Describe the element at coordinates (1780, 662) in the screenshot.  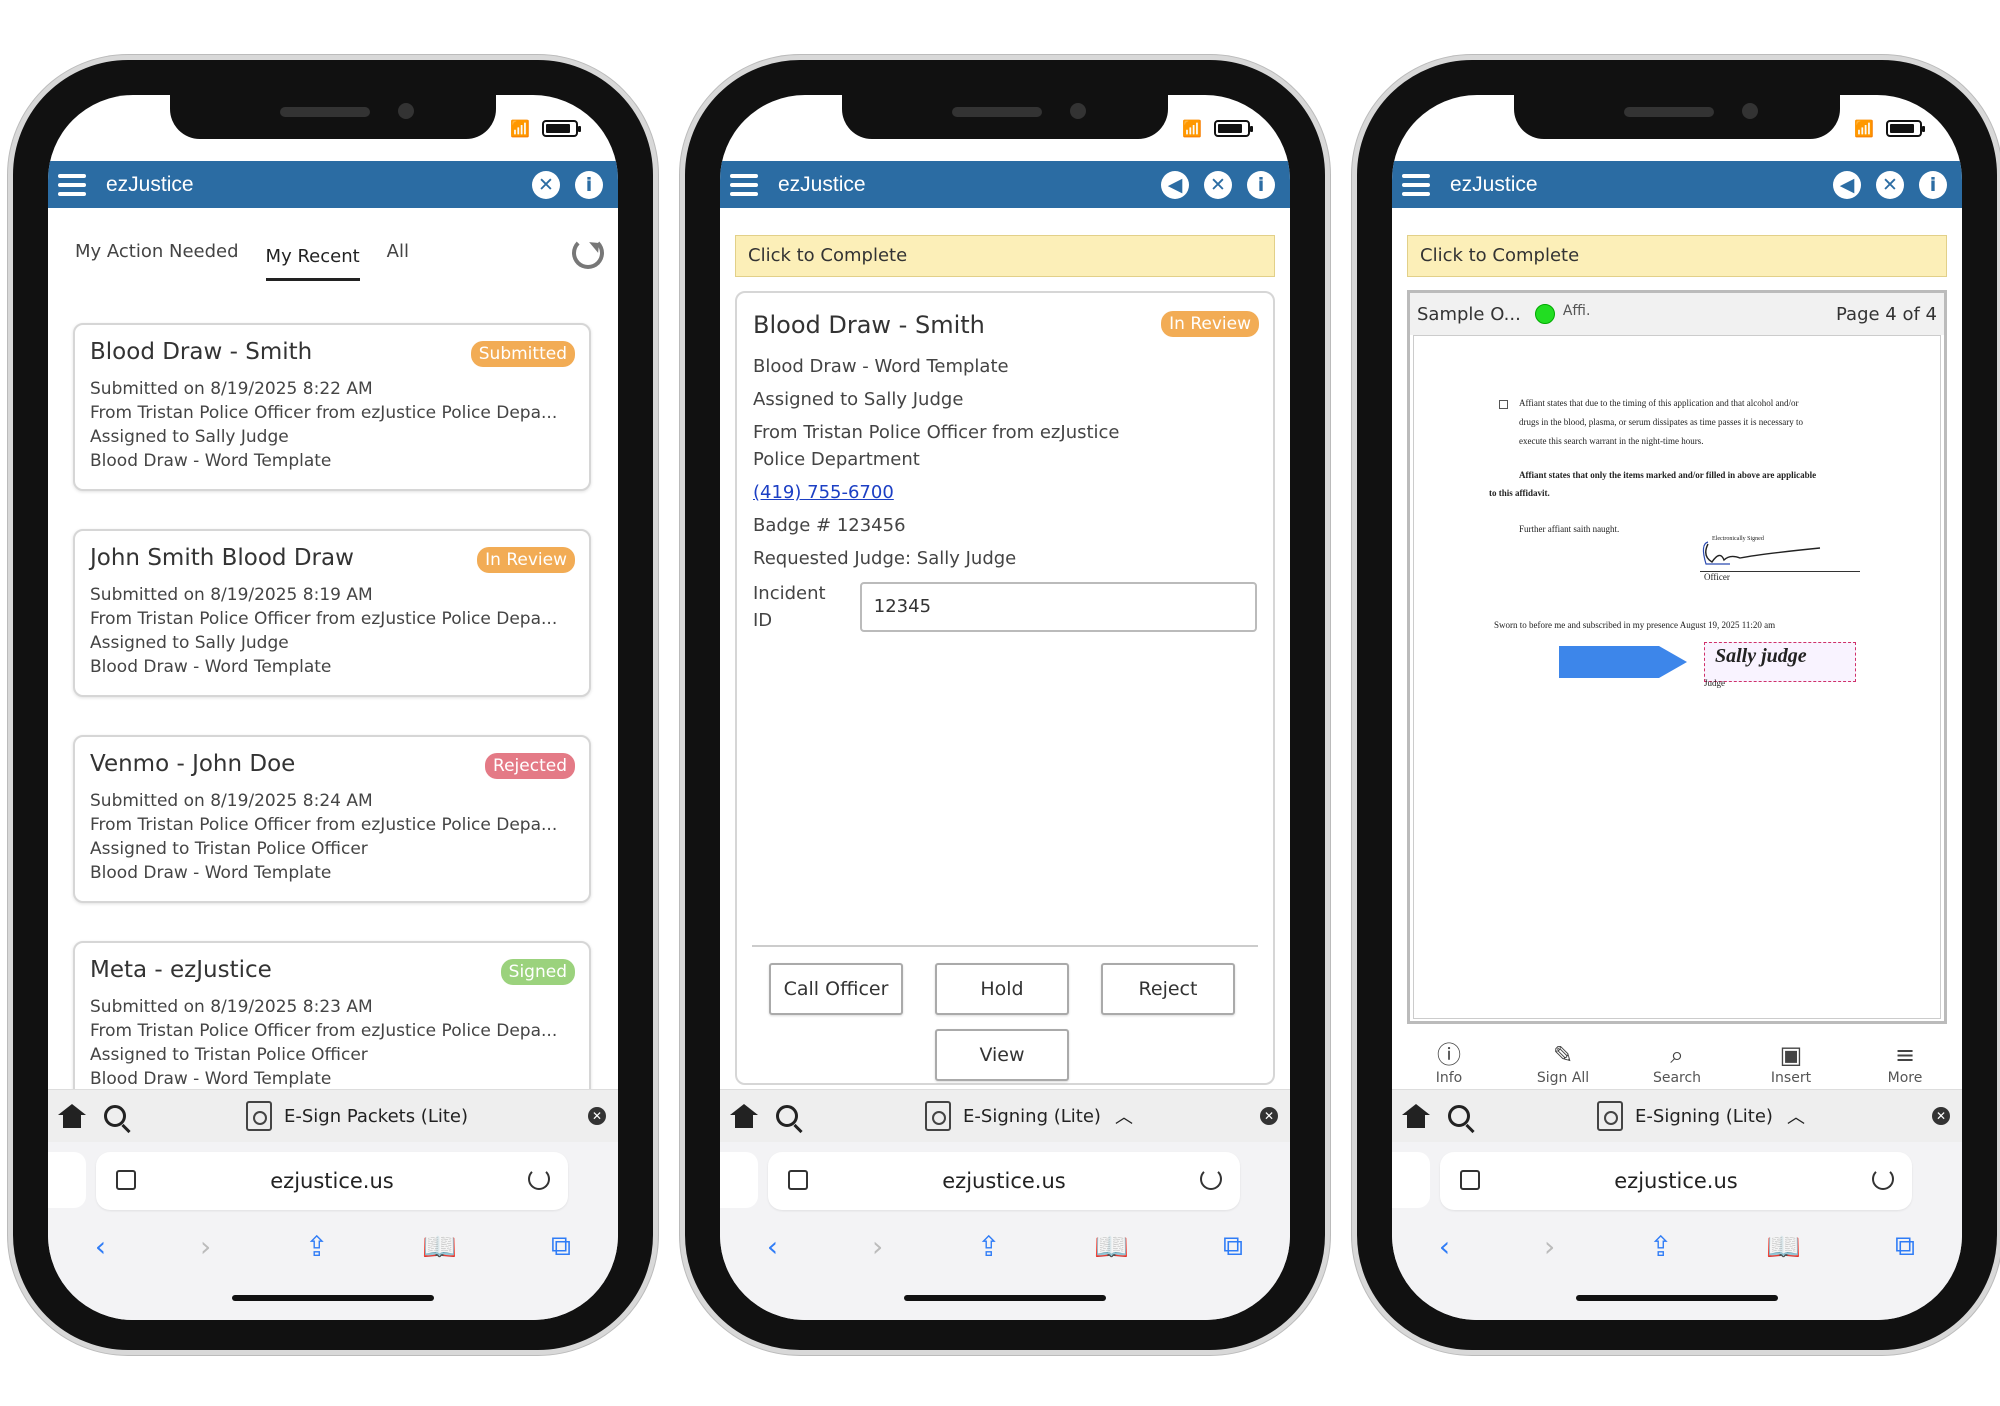
I see `judge-signature-box: Sally judge` at that location.